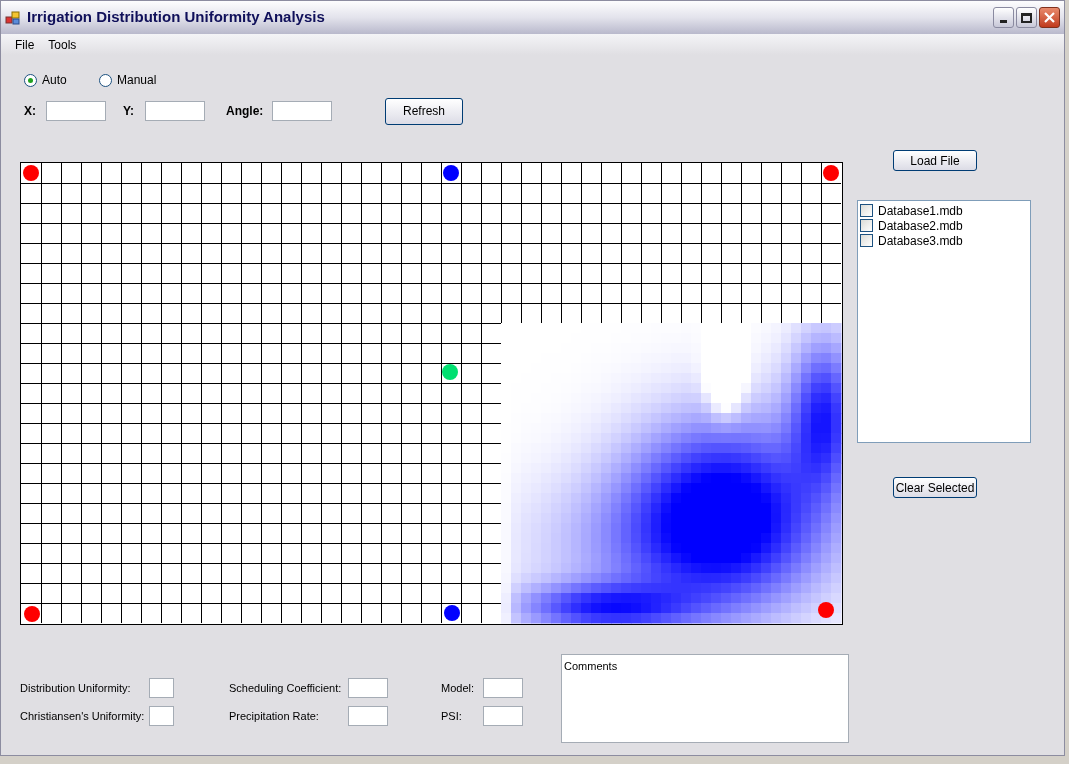  Describe the element at coordinates (935, 160) in the screenshot. I see `load-file-button: Load File` at that location.